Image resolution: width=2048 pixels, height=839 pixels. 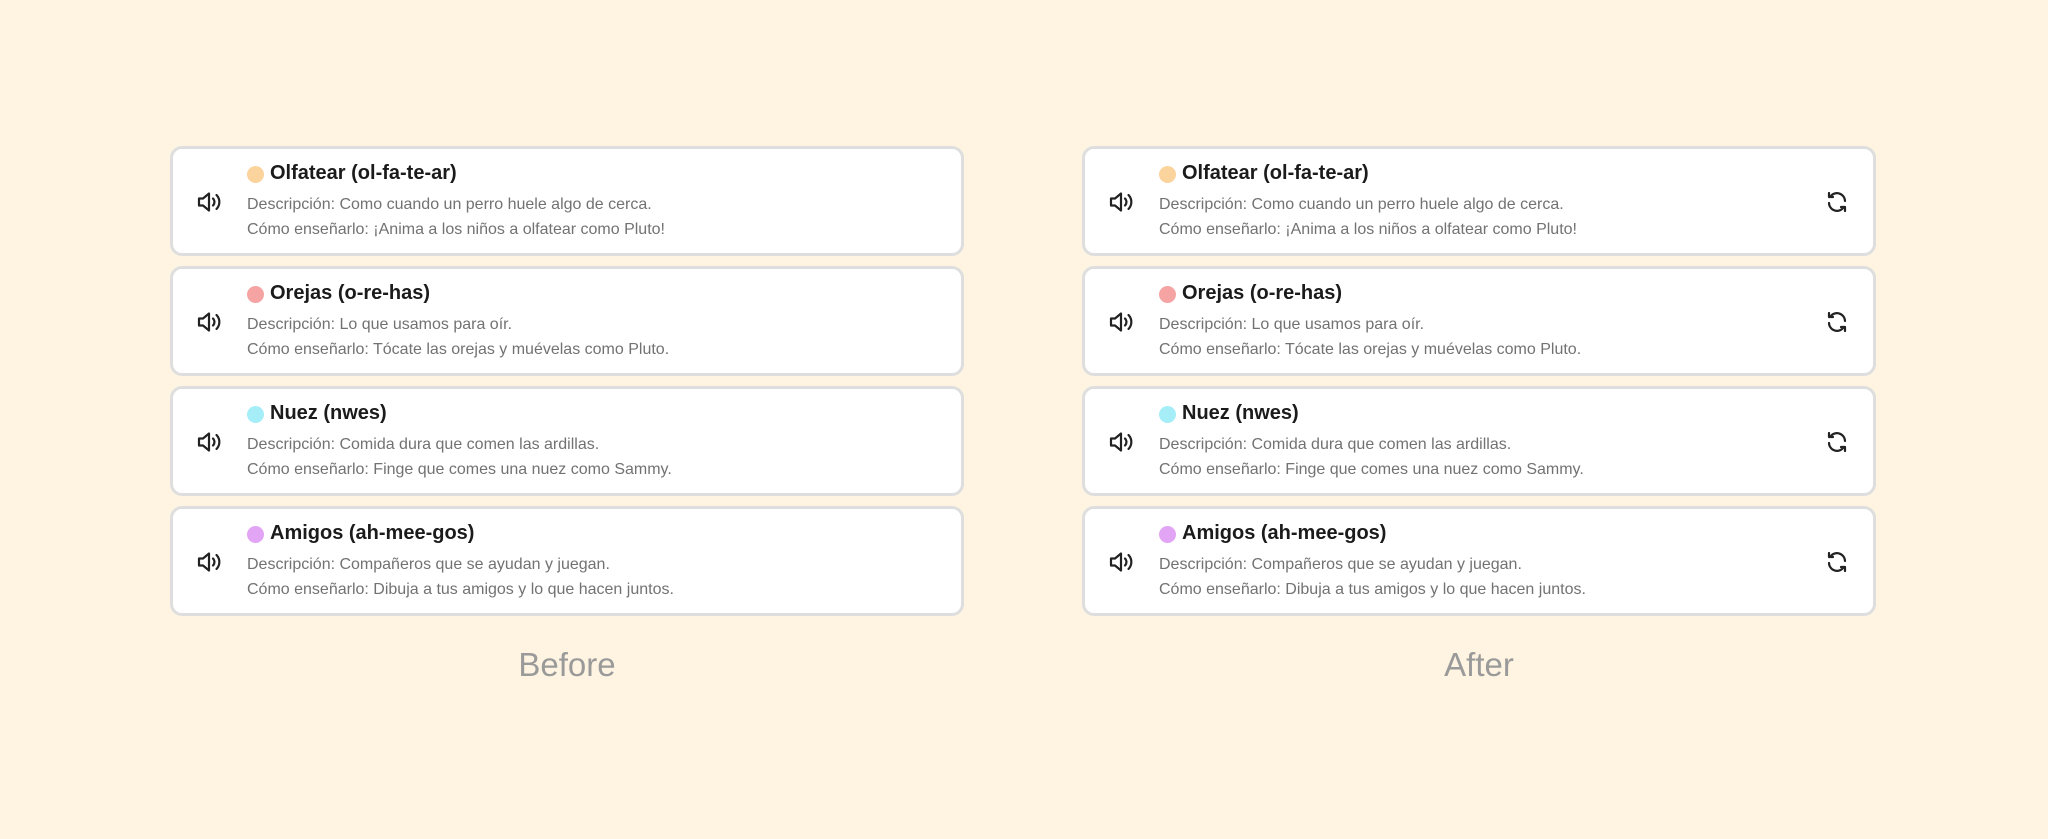 I want to click on after-caption: After, so click(x=1479, y=664).